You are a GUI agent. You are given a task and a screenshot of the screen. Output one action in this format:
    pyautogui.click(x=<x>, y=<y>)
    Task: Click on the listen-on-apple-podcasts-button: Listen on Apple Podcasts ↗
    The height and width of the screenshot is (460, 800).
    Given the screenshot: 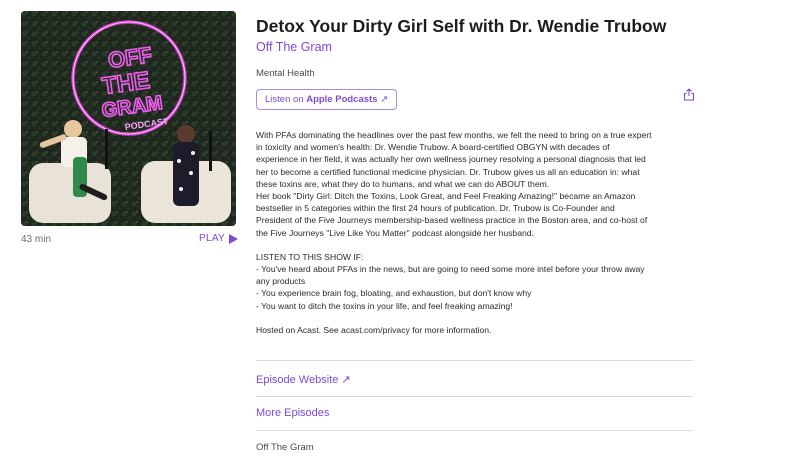 What is the action you would take?
    pyautogui.click(x=327, y=99)
    